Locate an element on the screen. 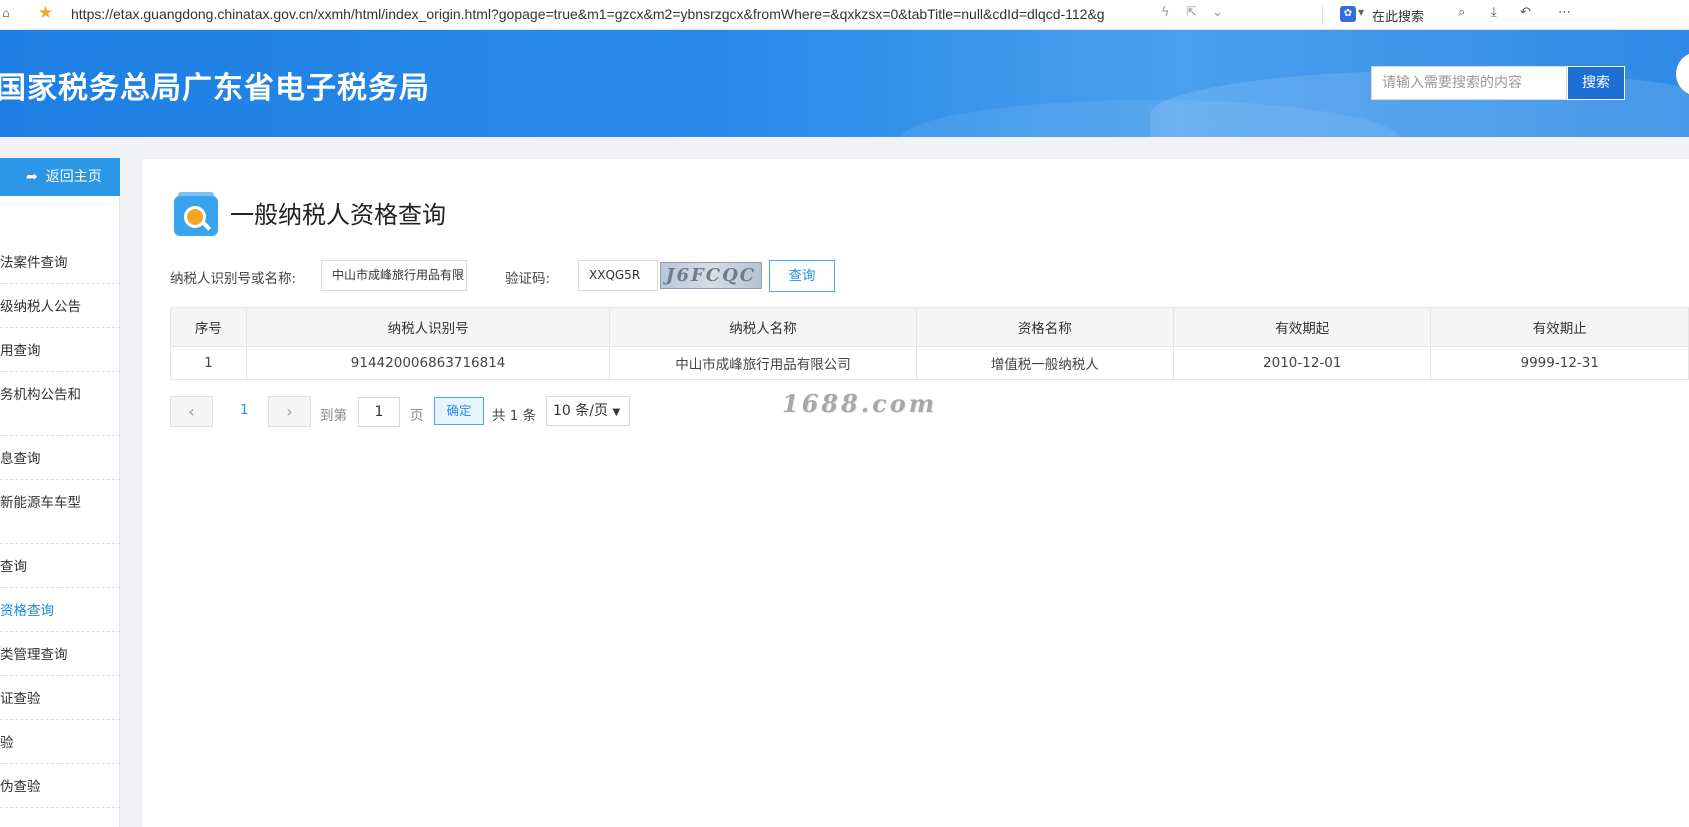 This screenshot has width=1689, height=827. search-icon: ⌕ is located at coordinates (1461, 12).